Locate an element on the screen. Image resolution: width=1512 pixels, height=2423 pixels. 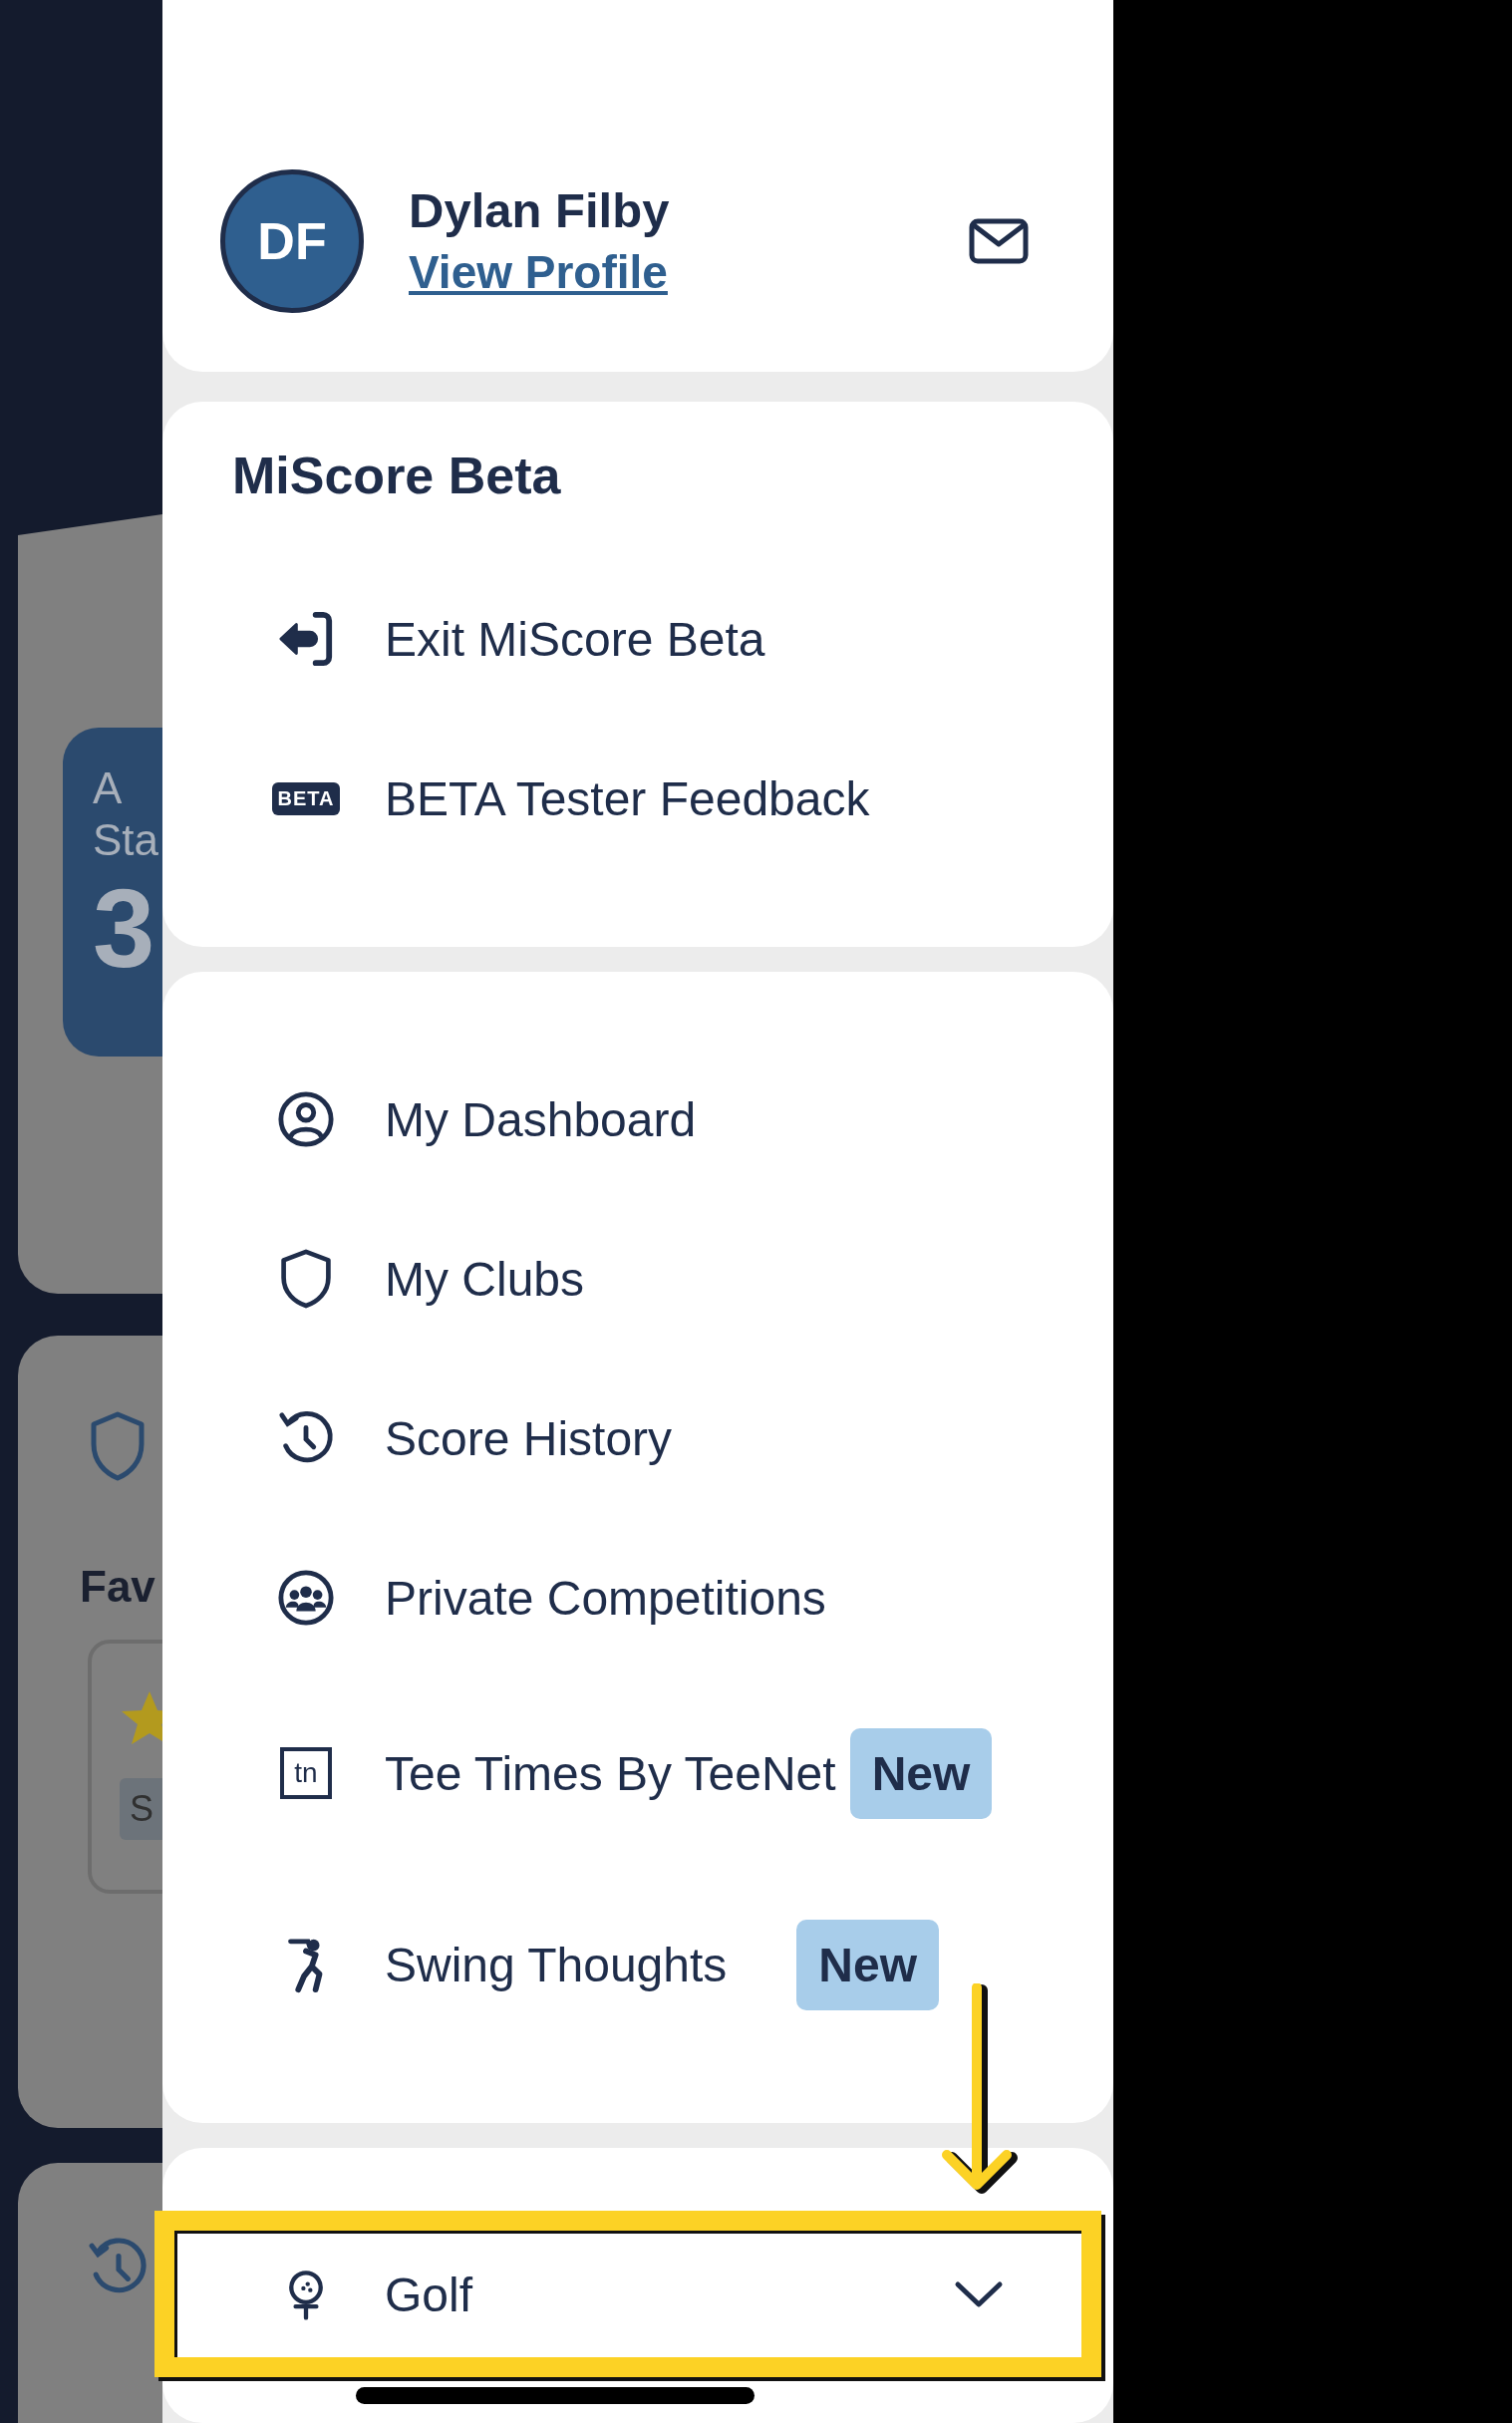
chevron-icon is located at coordinates (979, 2294).